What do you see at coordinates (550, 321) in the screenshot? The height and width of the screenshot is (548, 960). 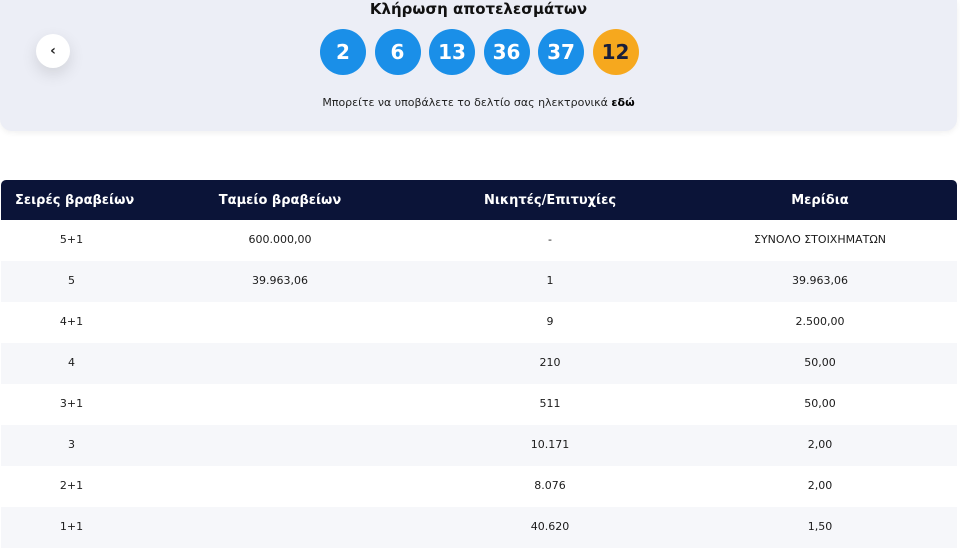 I see `winners-cell: 9` at bounding box center [550, 321].